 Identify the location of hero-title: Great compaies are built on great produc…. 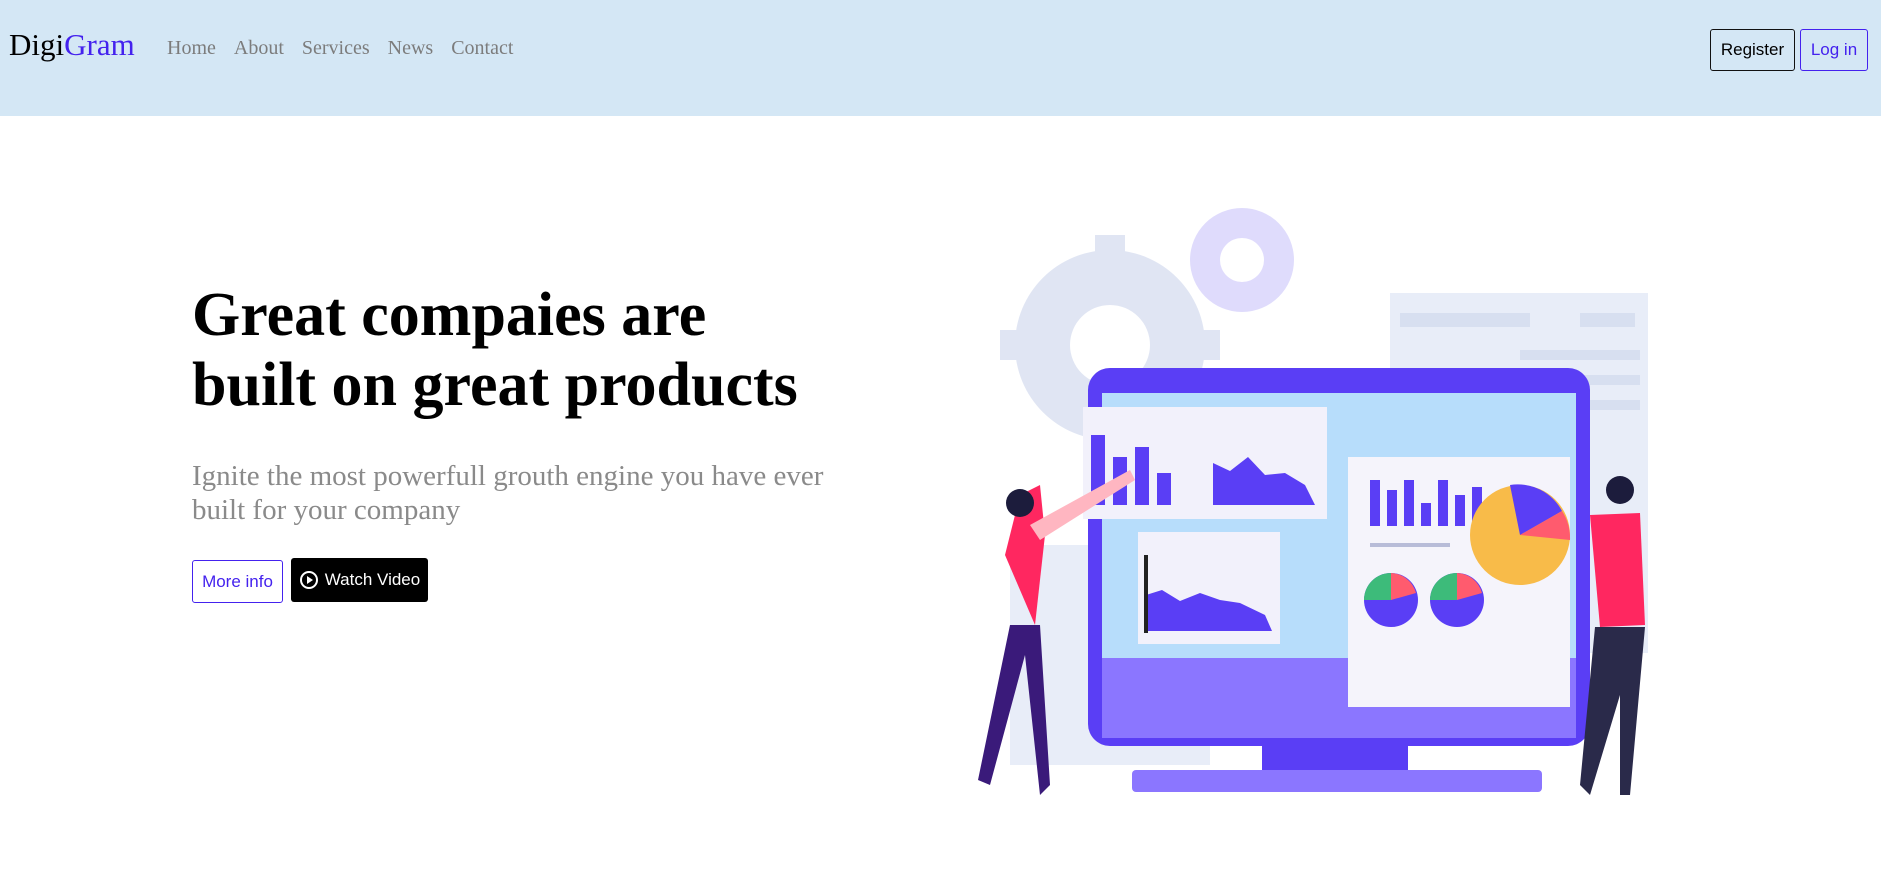
(542, 350).